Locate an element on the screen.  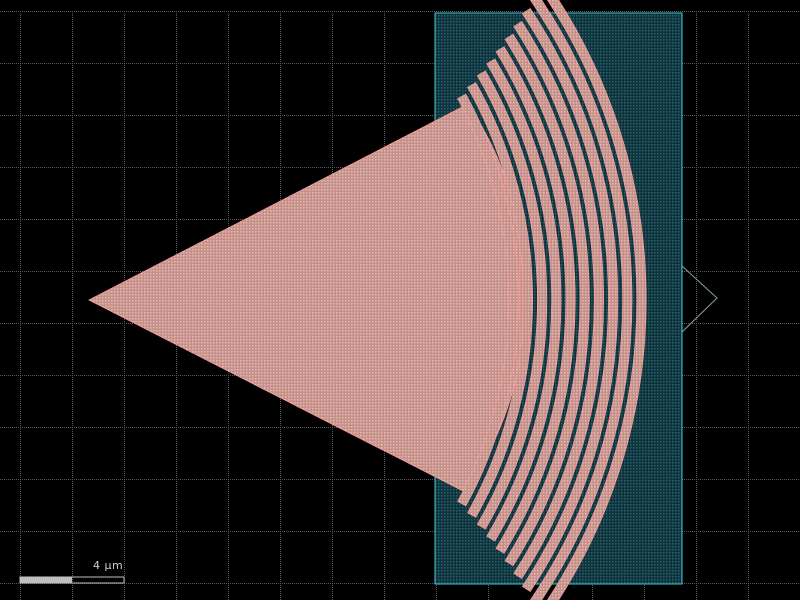
scale-bar-label: 4 µm is located at coordinates (108, 565).